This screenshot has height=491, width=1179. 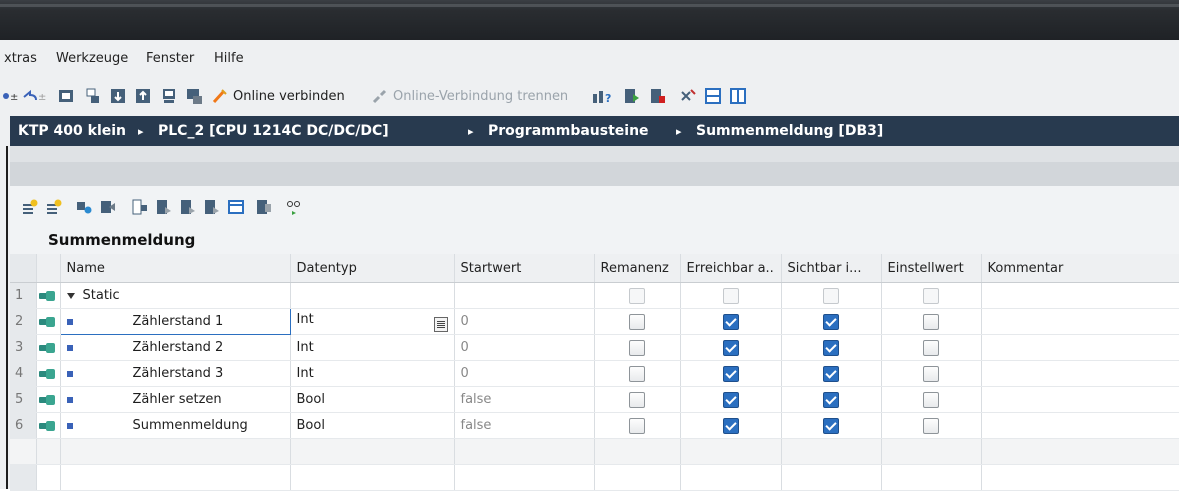 I want to click on row-name: Zählerstand 1, so click(x=175, y=321).